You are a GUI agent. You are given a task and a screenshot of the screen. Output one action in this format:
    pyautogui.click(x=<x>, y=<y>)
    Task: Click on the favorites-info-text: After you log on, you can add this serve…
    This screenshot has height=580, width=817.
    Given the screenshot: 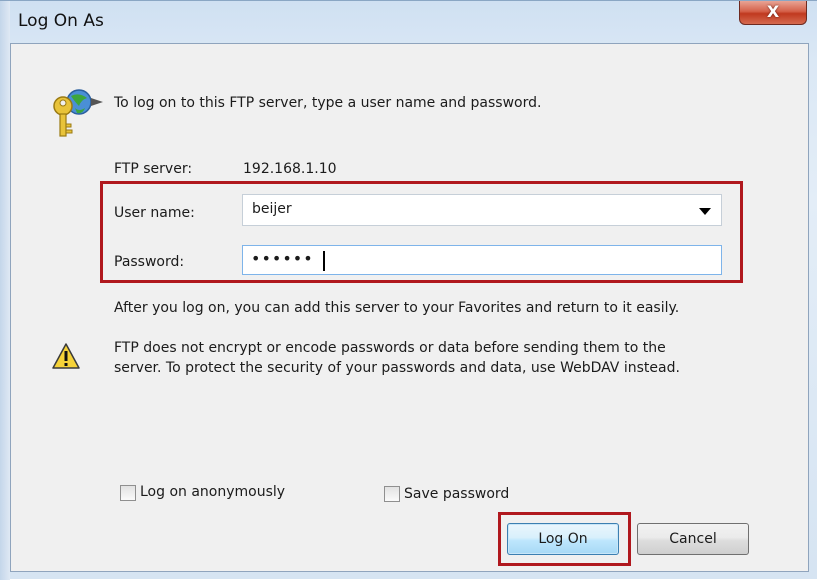 What is the action you would take?
    pyautogui.click(x=397, y=308)
    